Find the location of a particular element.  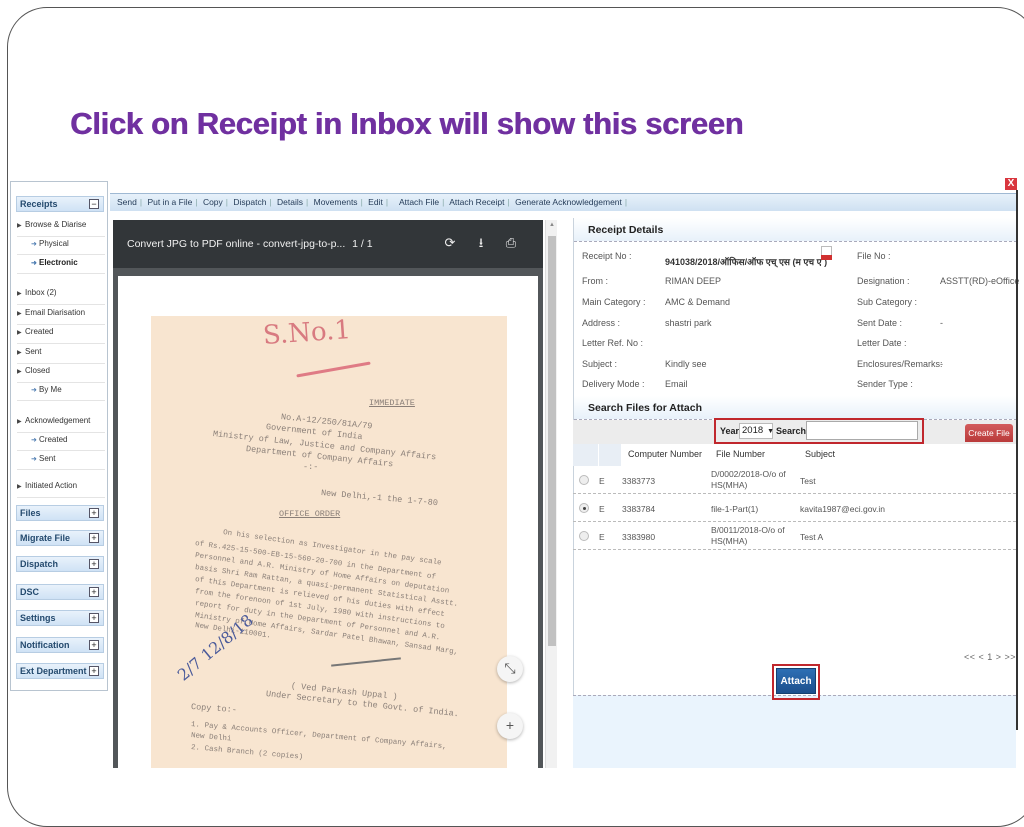

sidebar-header-receipts: Receipts − is located at coordinates (60, 204).